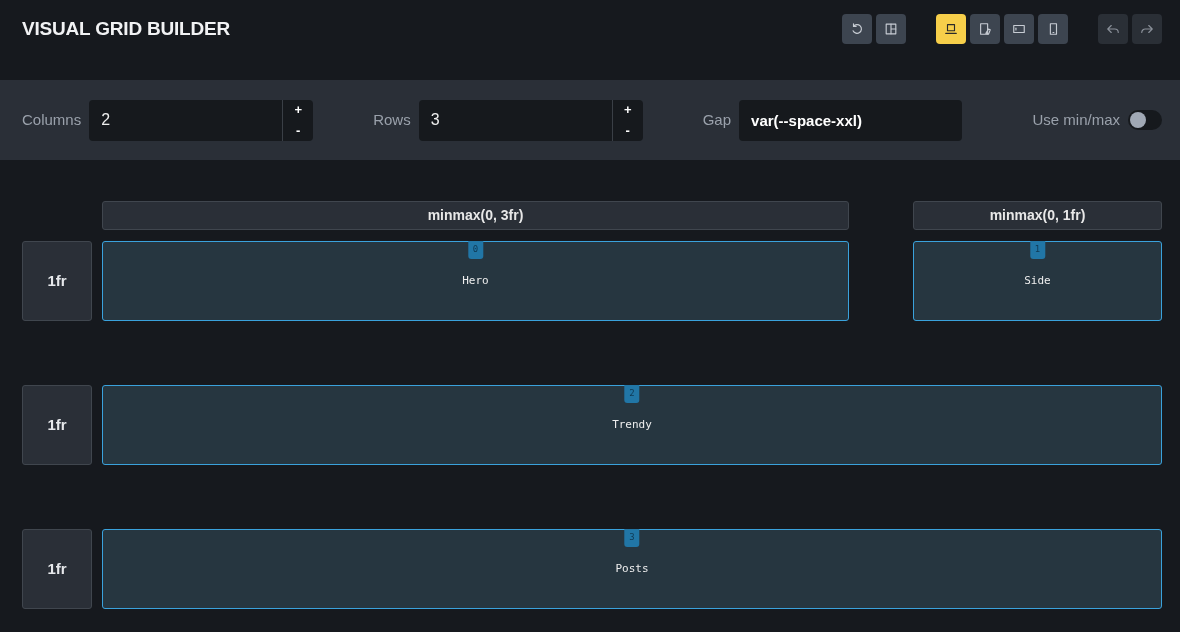 The width and height of the screenshot is (1180, 632). I want to click on reset-icon, so click(857, 29).